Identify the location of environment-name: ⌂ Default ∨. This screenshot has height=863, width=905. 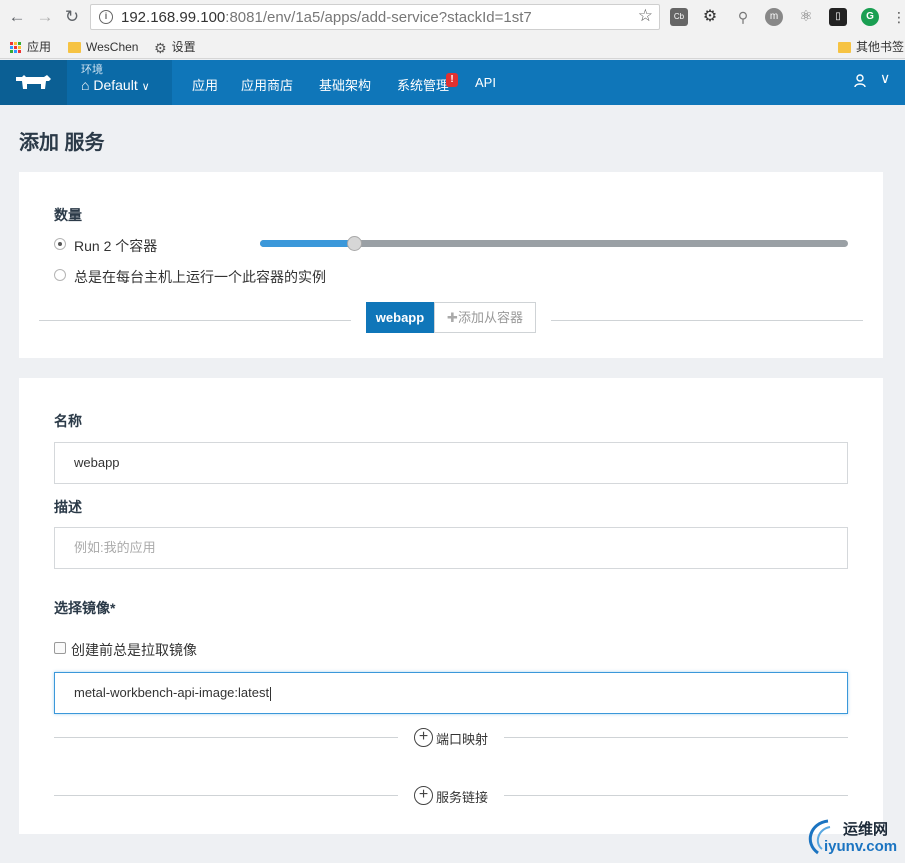
(115, 85).